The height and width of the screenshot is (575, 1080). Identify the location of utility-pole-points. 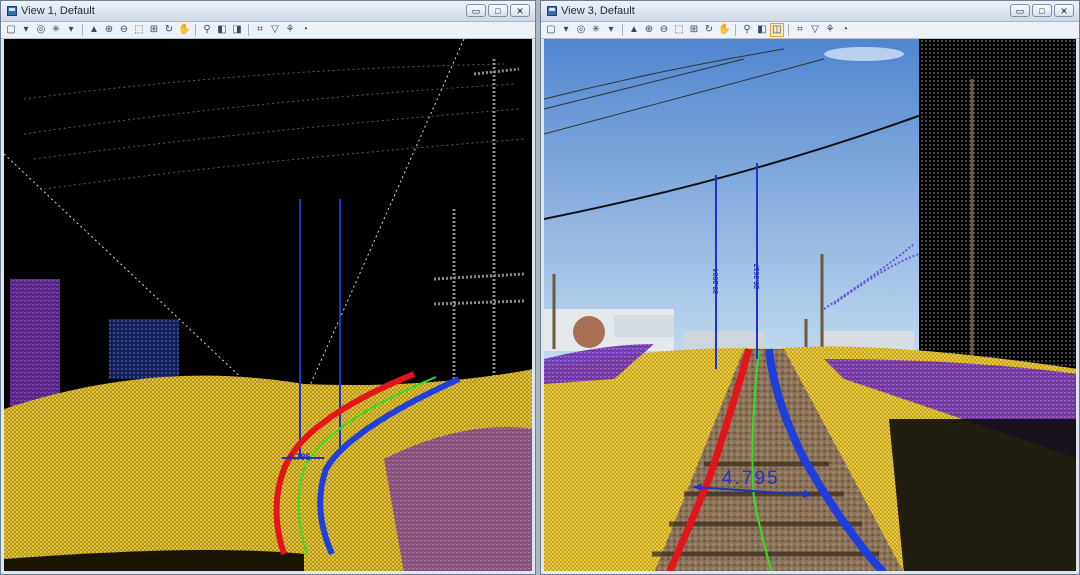
(479, 219).